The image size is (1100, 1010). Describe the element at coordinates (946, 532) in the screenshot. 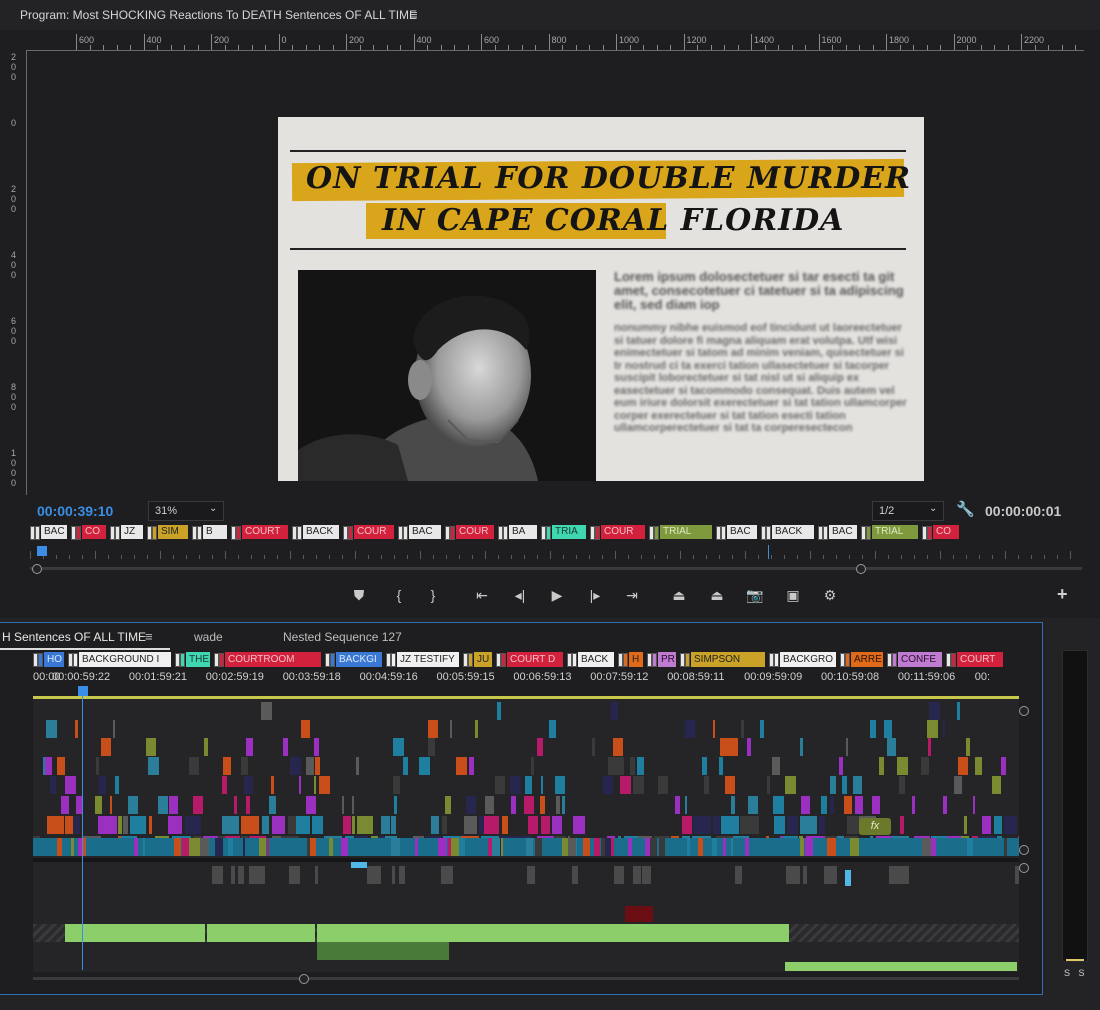

I see `marker-label: CO` at that location.